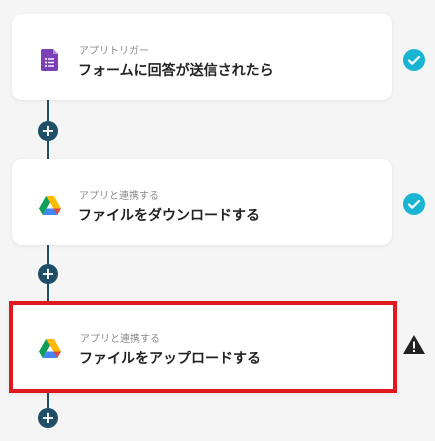 The width and height of the screenshot is (435, 441). I want to click on google-forms-icon, so click(49, 60).